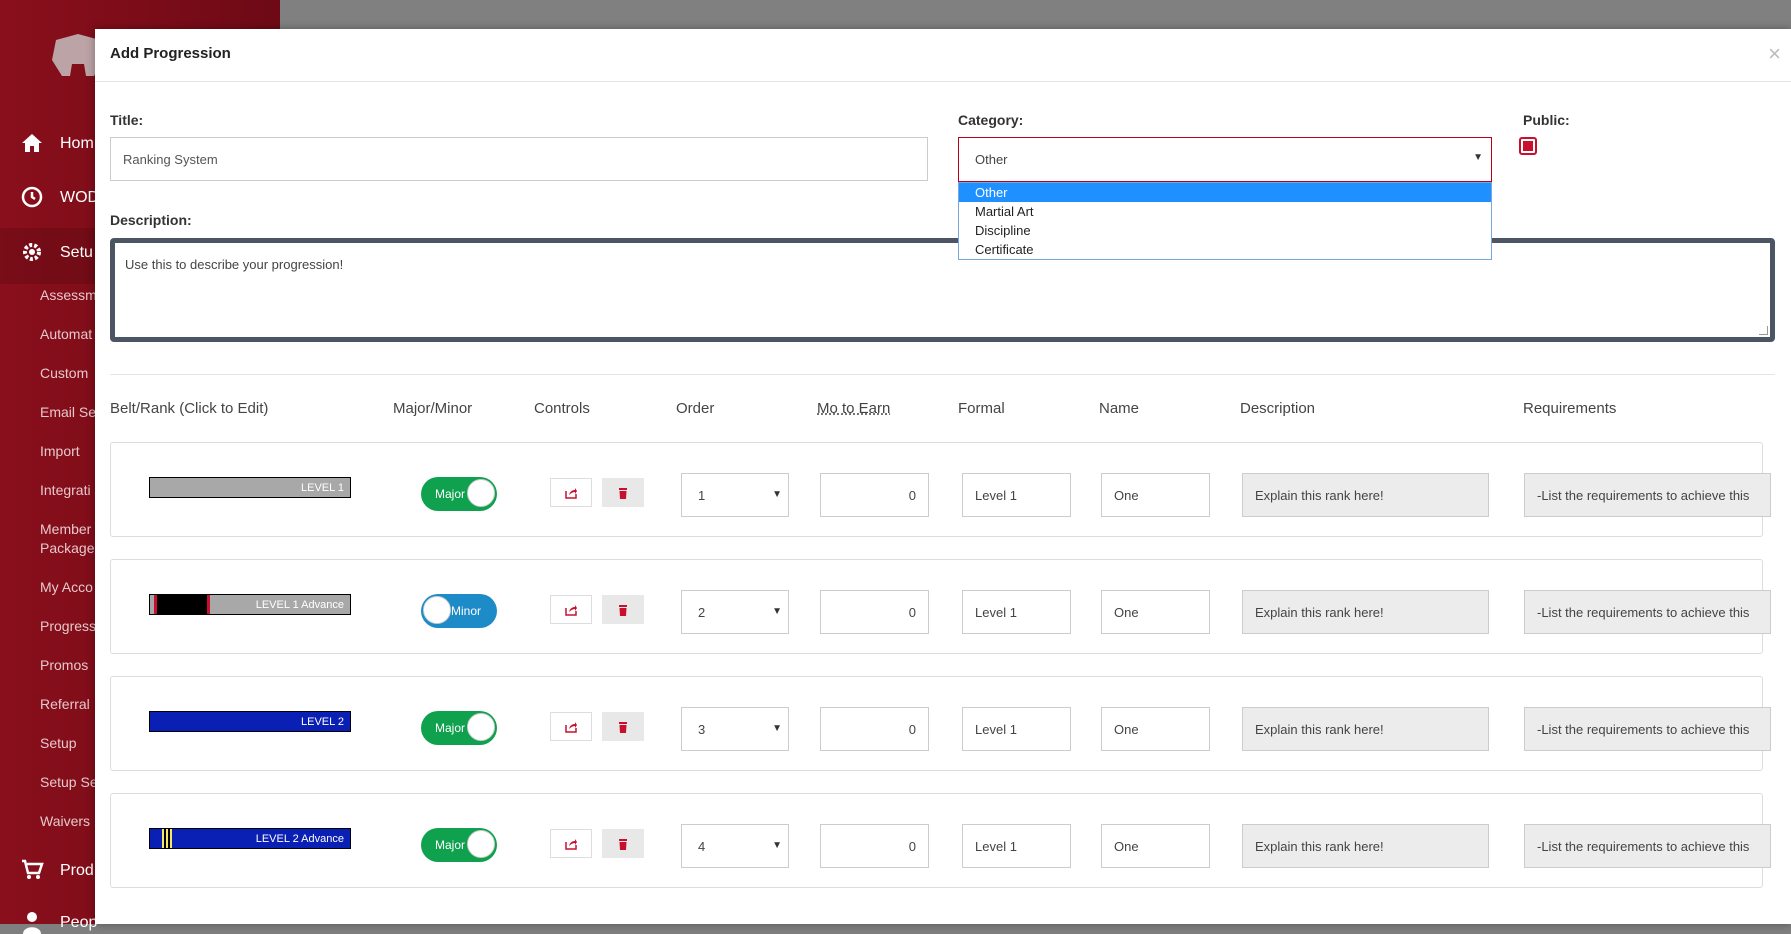  What do you see at coordinates (1225, 211) in the screenshot?
I see `category-option-martial-art: Martial Art` at bounding box center [1225, 211].